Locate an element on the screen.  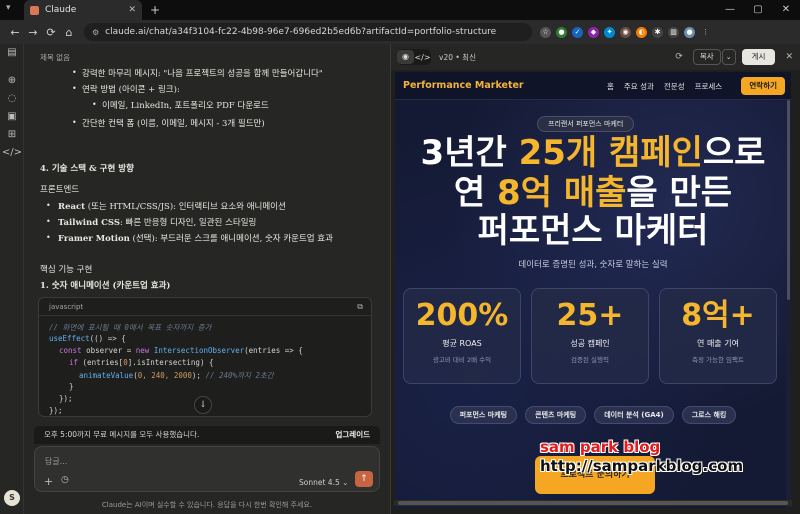
extension-blue-icon: ✓ is located at coordinates (577, 32).